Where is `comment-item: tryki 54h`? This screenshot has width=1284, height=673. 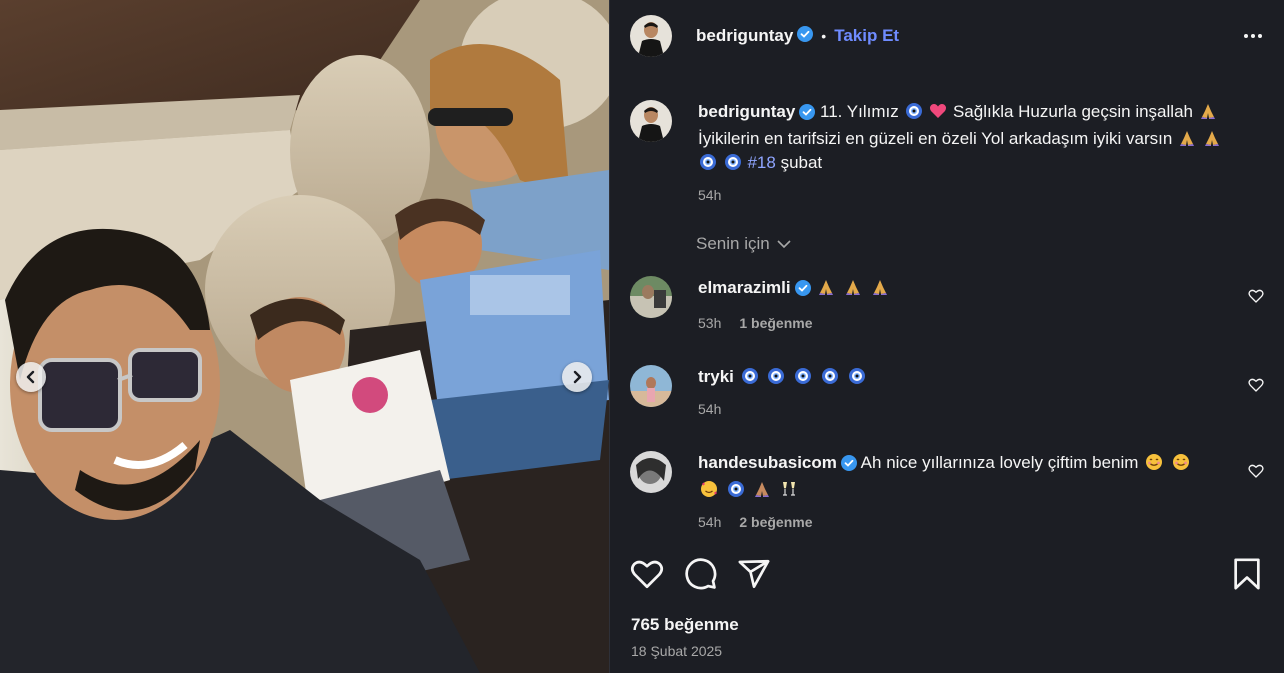 comment-item: tryki 54h is located at coordinates (947, 391).